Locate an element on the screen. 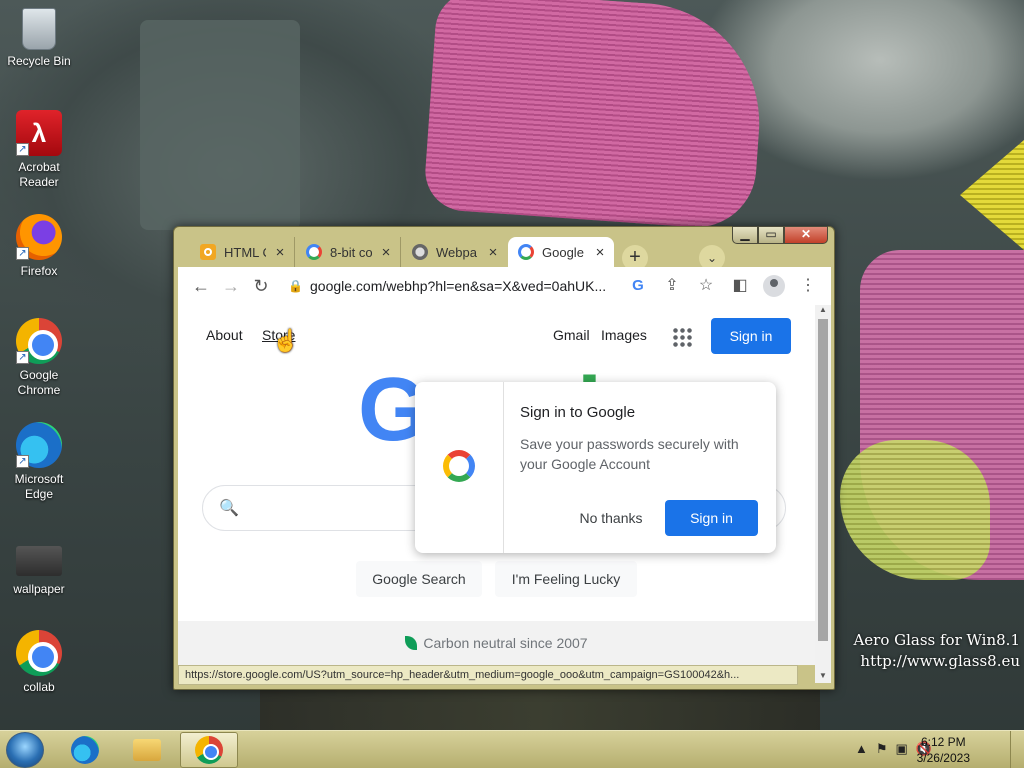 Image resolution: width=1024 pixels, height=768 pixels. desktop-icon-label: Acrobat Reader is located at coordinates (39, 174).